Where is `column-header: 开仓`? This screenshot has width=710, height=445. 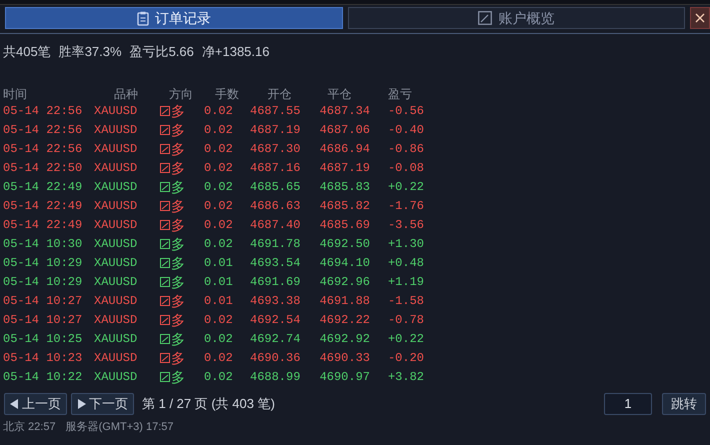
column-header: 开仓 is located at coordinates (279, 94).